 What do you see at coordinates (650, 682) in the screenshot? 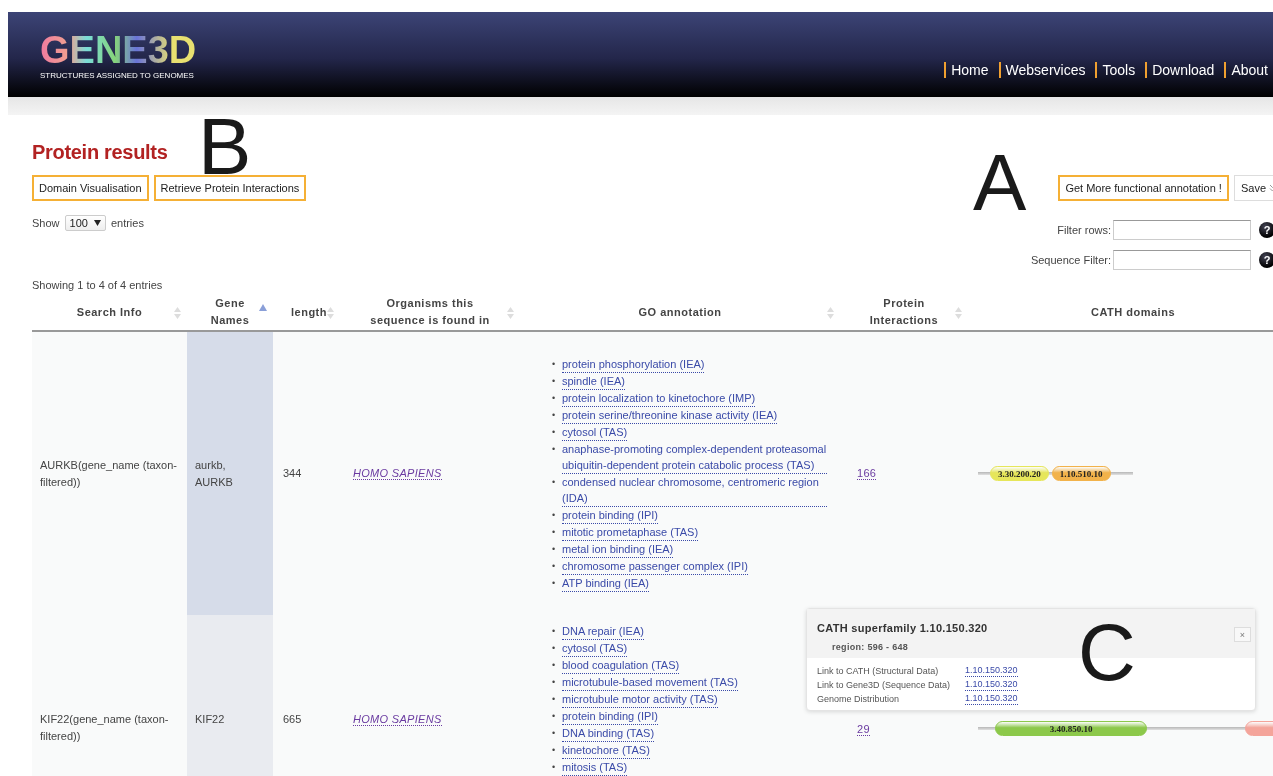
I see `go-term-link: microtubule-based movement (TAS)` at bounding box center [650, 682].